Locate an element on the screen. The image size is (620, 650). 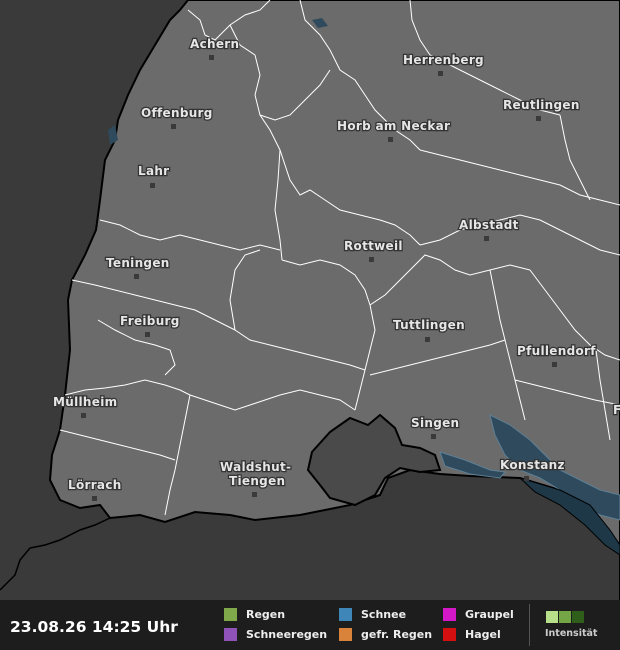
legend-label-regen: Regen is located at coordinates (266, 614).